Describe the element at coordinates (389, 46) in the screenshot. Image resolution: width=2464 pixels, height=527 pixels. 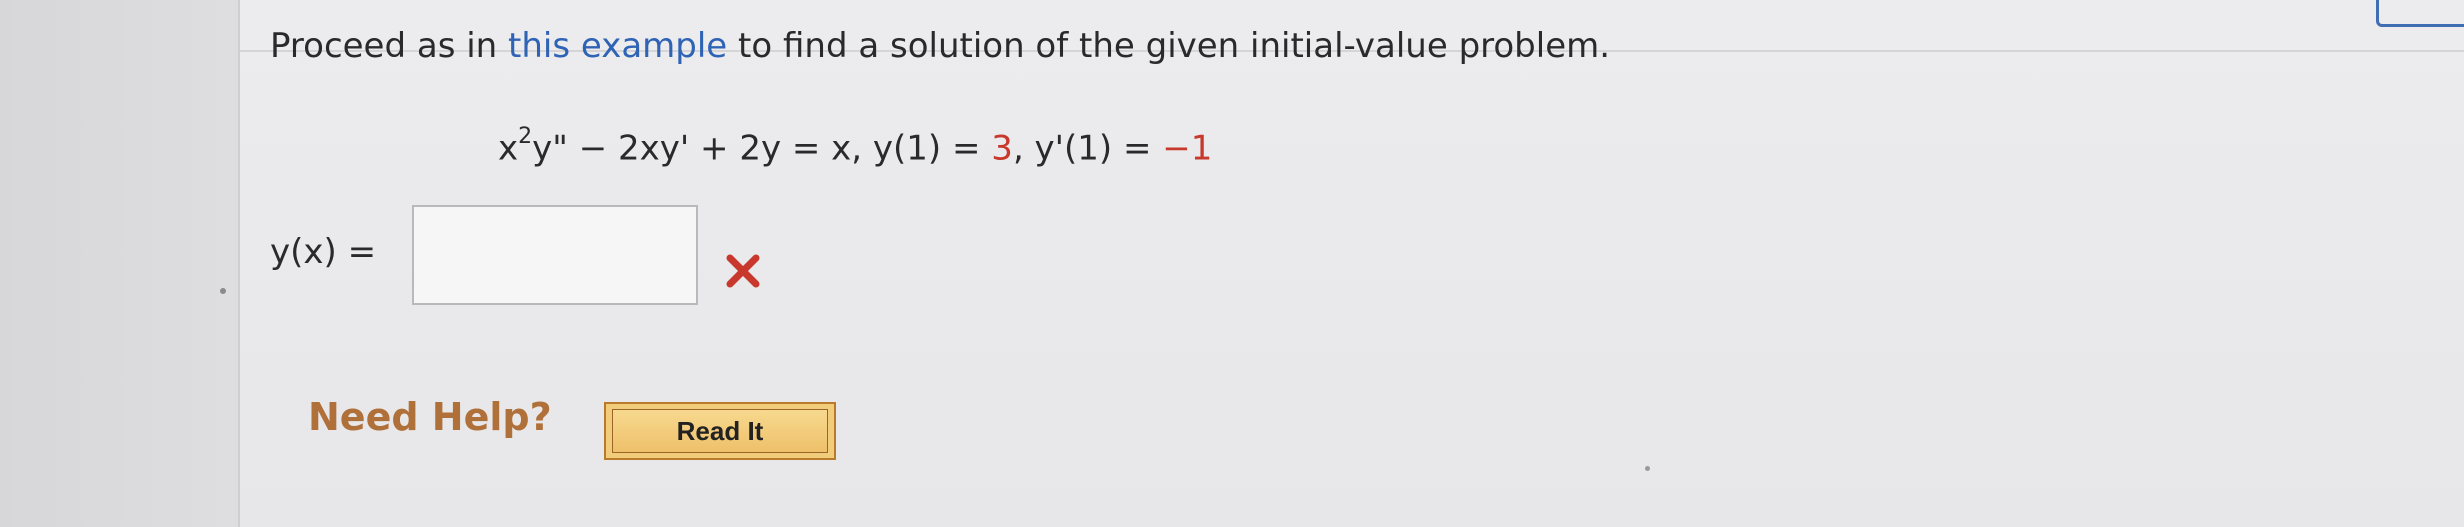
I see `question-prefix: Proceed as in` at that location.